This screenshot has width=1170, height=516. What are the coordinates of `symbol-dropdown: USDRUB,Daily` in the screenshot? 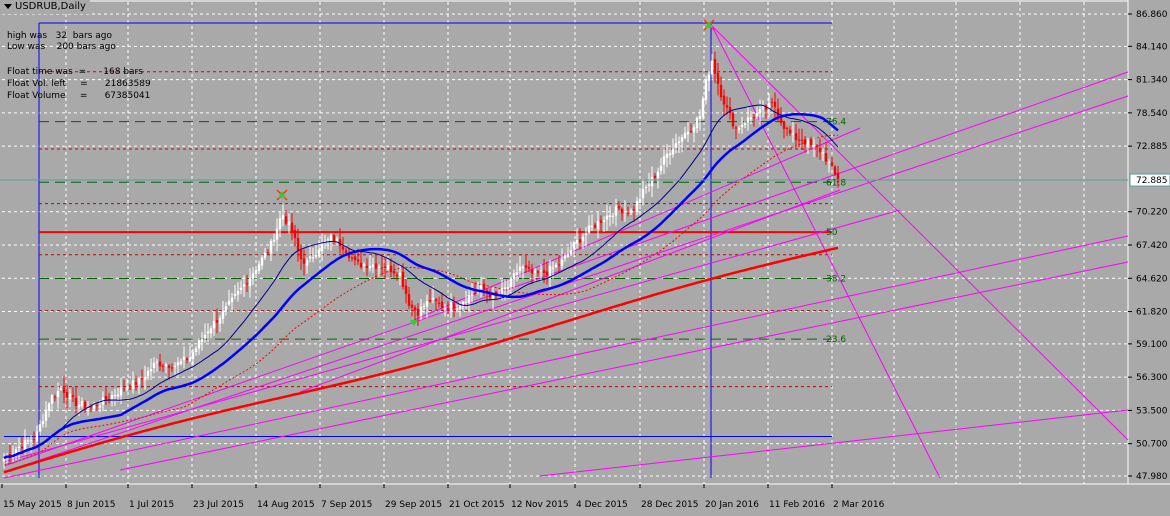 It's located at (45, 7).